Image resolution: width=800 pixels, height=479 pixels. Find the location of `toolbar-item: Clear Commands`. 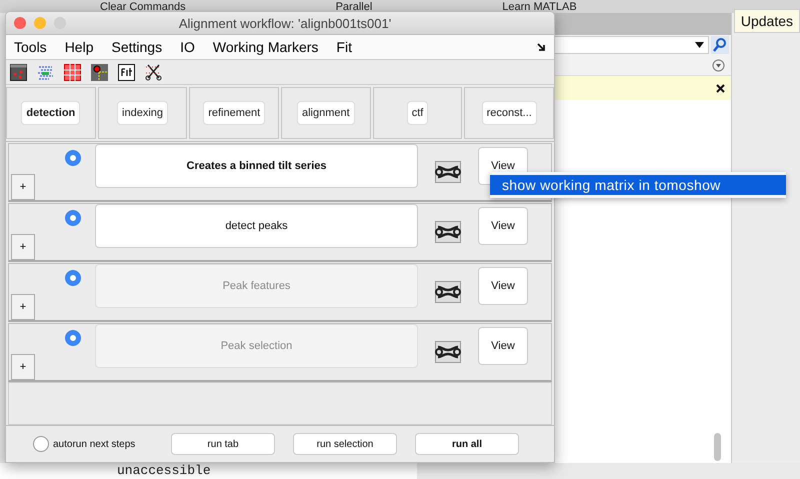

toolbar-item: Clear Commands is located at coordinates (143, 7).